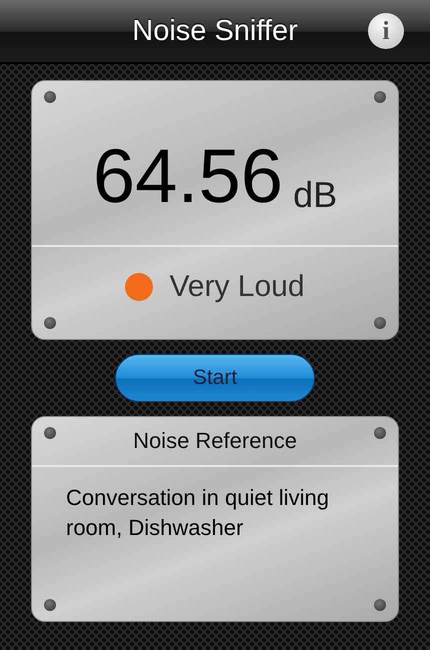 The image size is (430, 650). Describe the element at coordinates (215, 441) in the screenshot. I see `reference-heading: Noise Reference` at that location.